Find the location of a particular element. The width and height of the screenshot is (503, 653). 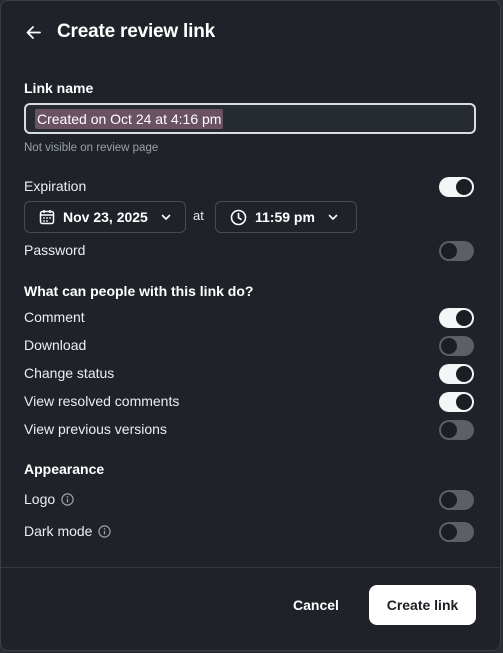

link-name-hint: Not visible on review page is located at coordinates (91, 148).